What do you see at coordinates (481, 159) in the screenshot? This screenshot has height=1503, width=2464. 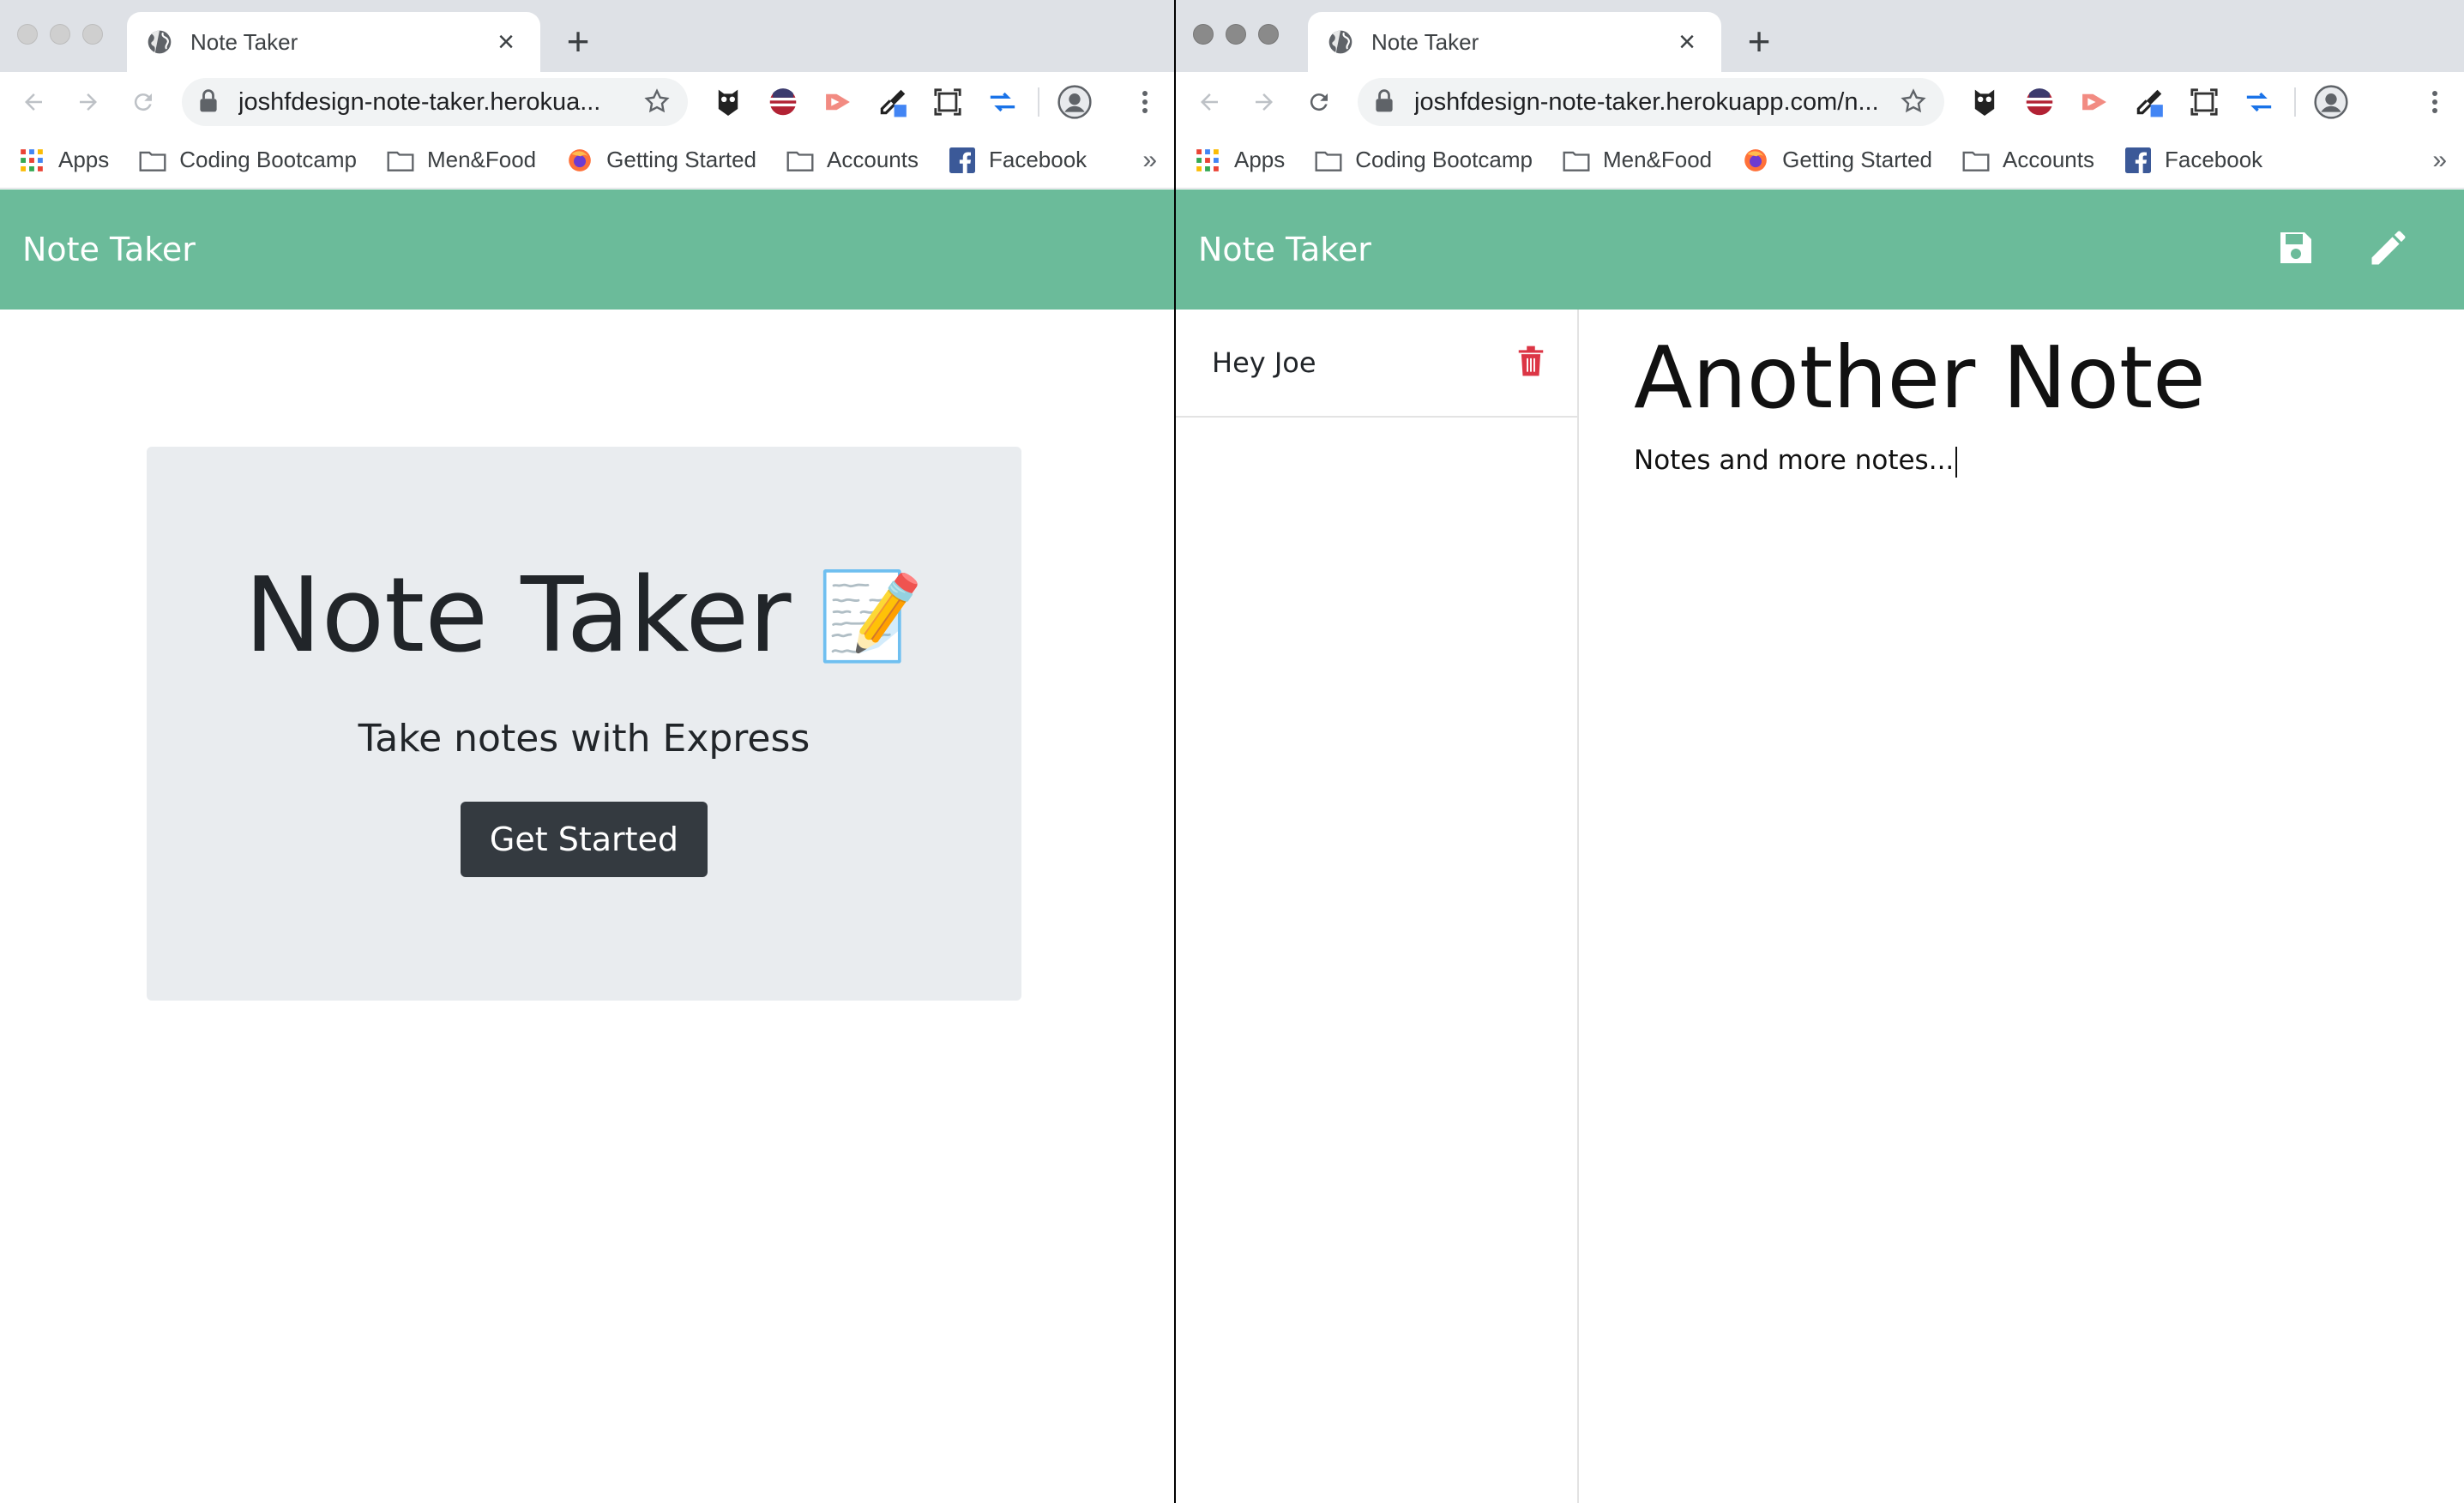 I see `bookmark-label: Men&Food` at bounding box center [481, 159].